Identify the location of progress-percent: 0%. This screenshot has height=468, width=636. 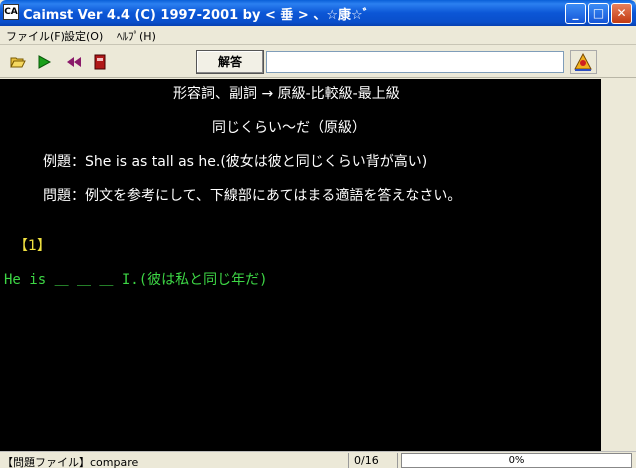
(516, 460).